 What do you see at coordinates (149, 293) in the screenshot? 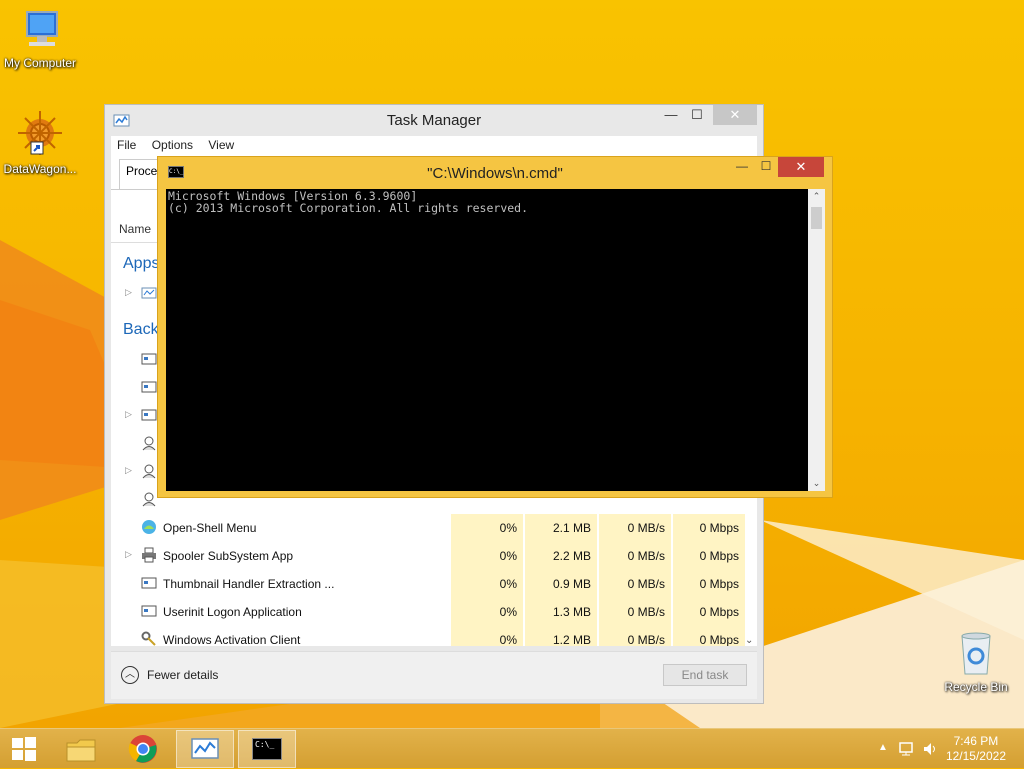
I see `task-manager-app-icon` at bounding box center [149, 293].